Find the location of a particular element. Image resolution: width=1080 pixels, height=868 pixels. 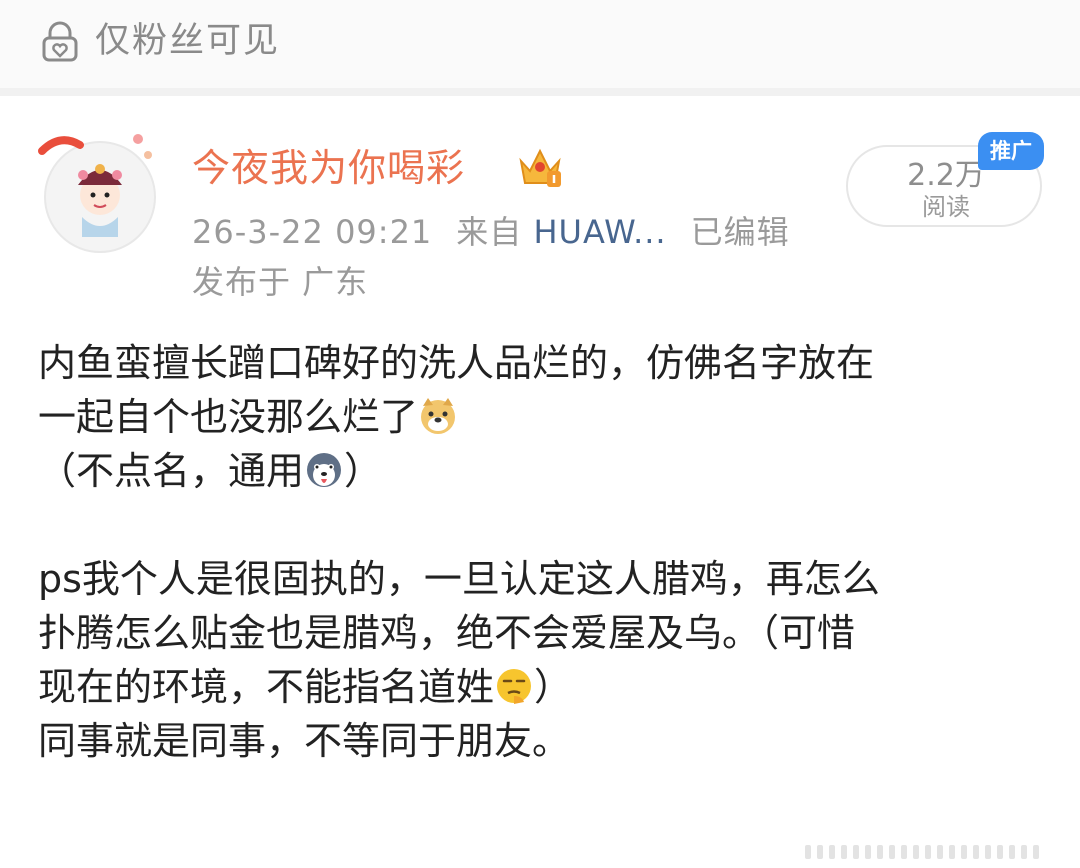

content-line: ps我个人是很固执的，一旦认定这人腊鸡，再怎么 is located at coordinates (459, 579).